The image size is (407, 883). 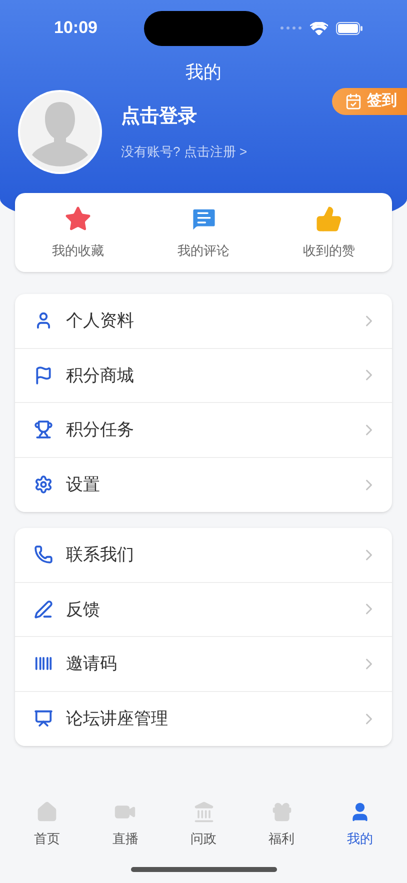 I want to click on pen-icon, so click(x=43, y=609).